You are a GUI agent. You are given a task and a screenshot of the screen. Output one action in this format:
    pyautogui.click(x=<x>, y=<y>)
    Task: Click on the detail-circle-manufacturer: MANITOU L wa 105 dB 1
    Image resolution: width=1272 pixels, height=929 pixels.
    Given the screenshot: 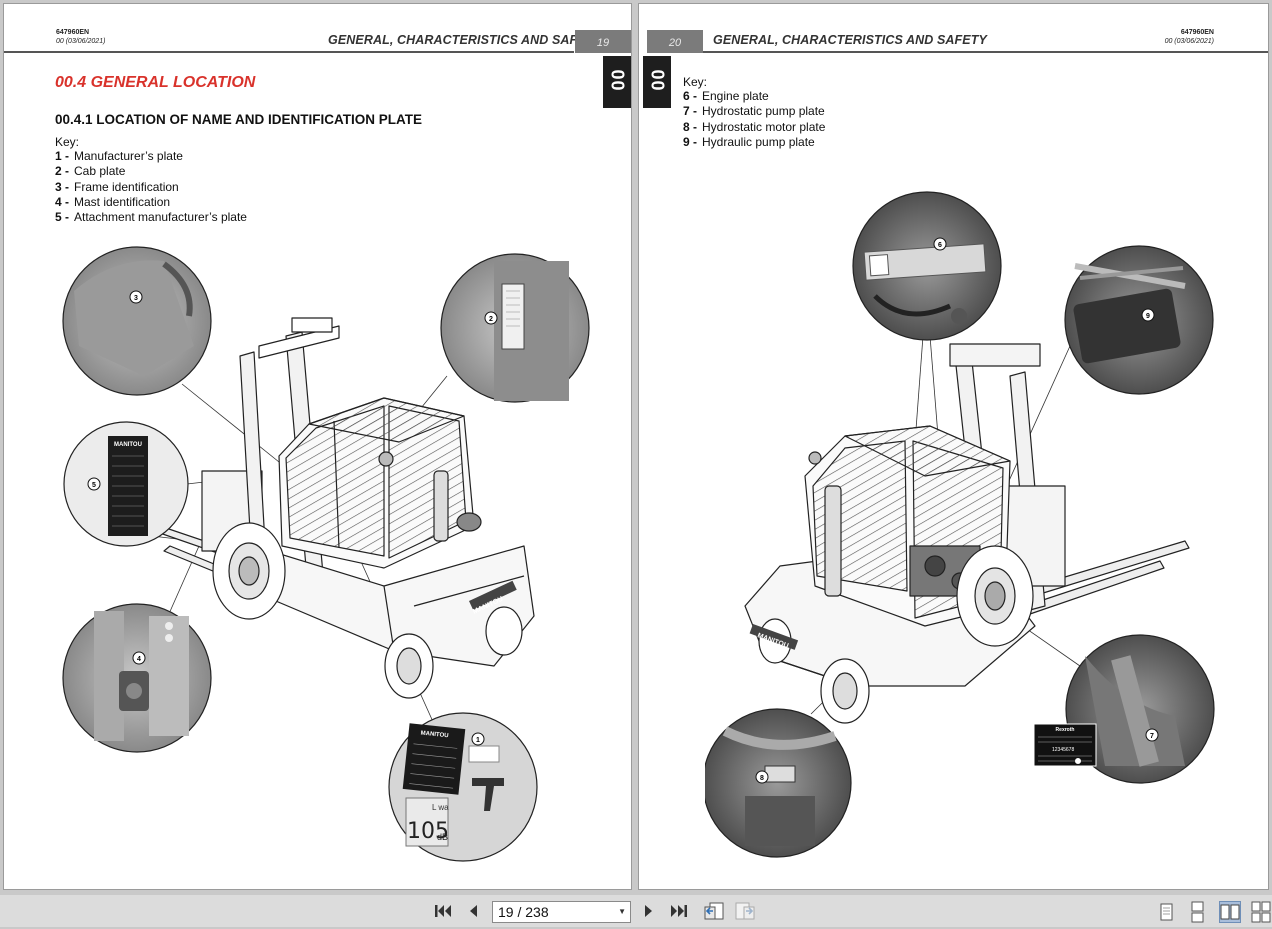 What is the action you would take?
    pyautogui.click(x=463, y=787)
    